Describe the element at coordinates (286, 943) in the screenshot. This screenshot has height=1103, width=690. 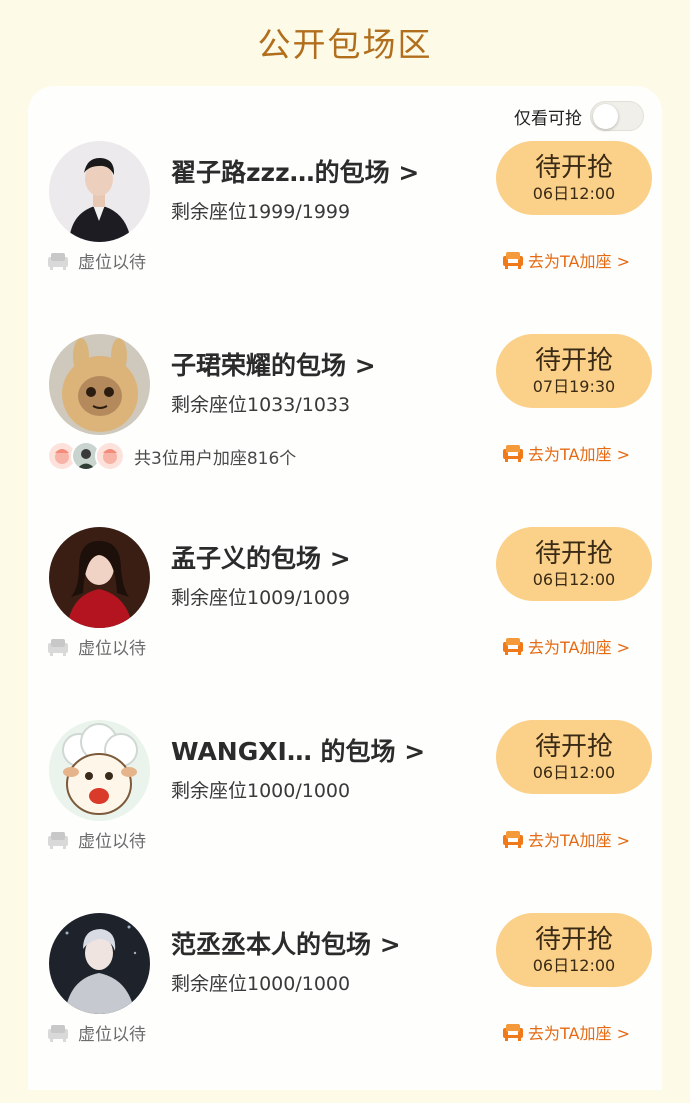
I see `room-title: 范丞丞本人的包场 >` at that location.